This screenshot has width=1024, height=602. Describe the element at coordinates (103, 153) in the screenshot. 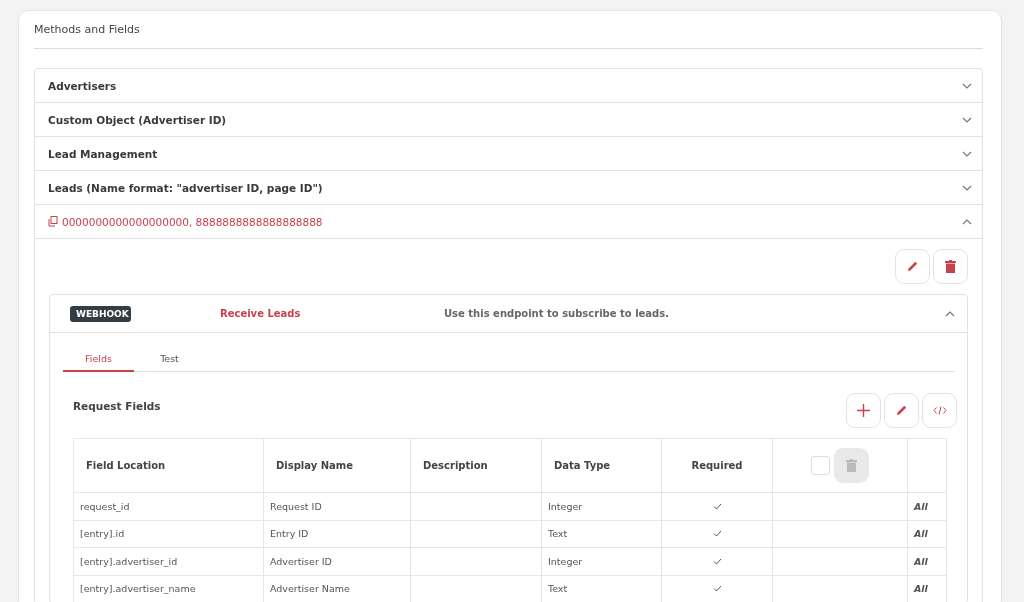

I see `accordion-title: Lead Management` at that location.